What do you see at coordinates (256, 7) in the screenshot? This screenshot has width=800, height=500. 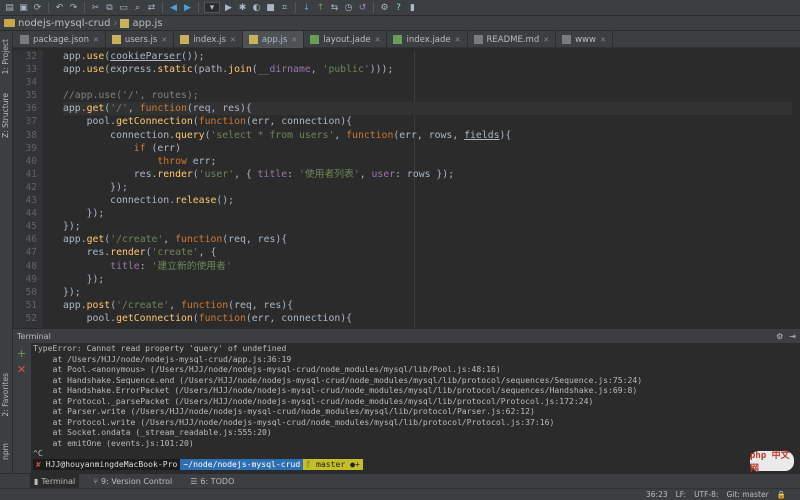 I see `coverage-icon: ◐` at bounding box center [256, 7].